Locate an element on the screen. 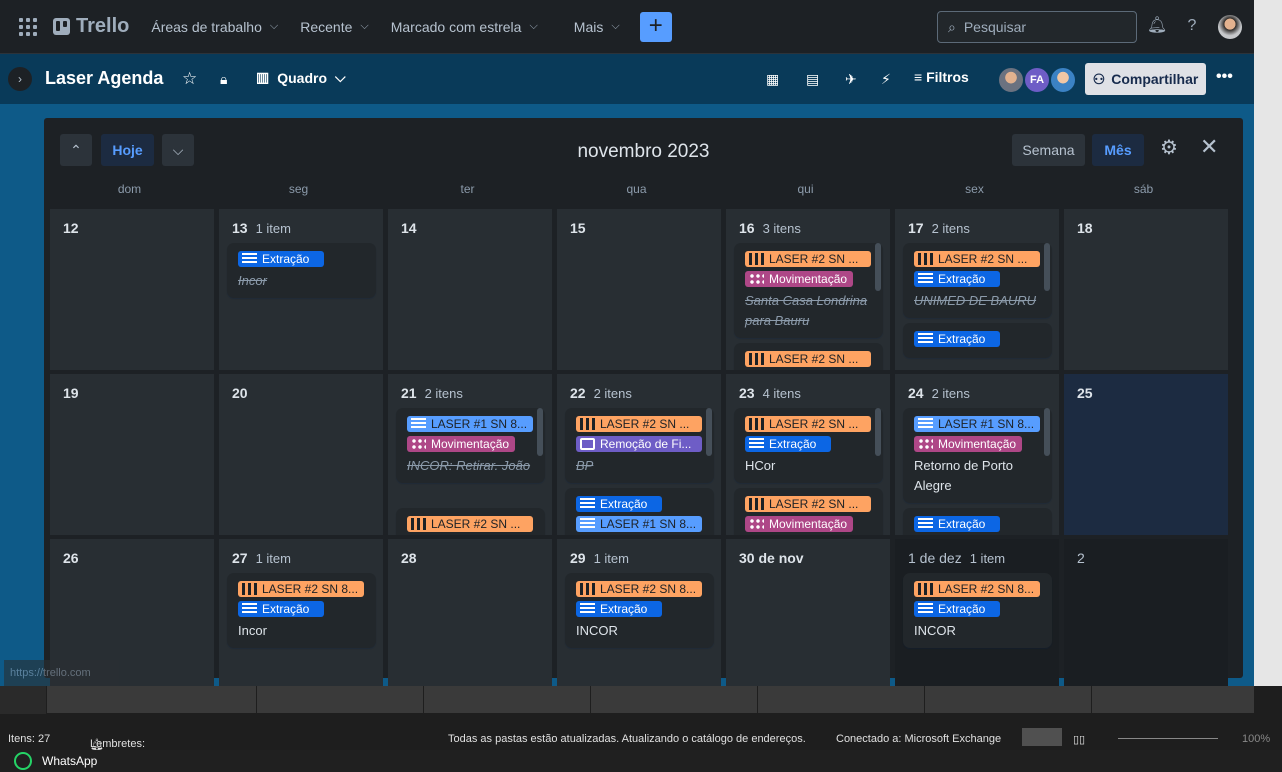 The image size is (1282, 772). card-label: Movimentação is located at coordinates (799, 279).